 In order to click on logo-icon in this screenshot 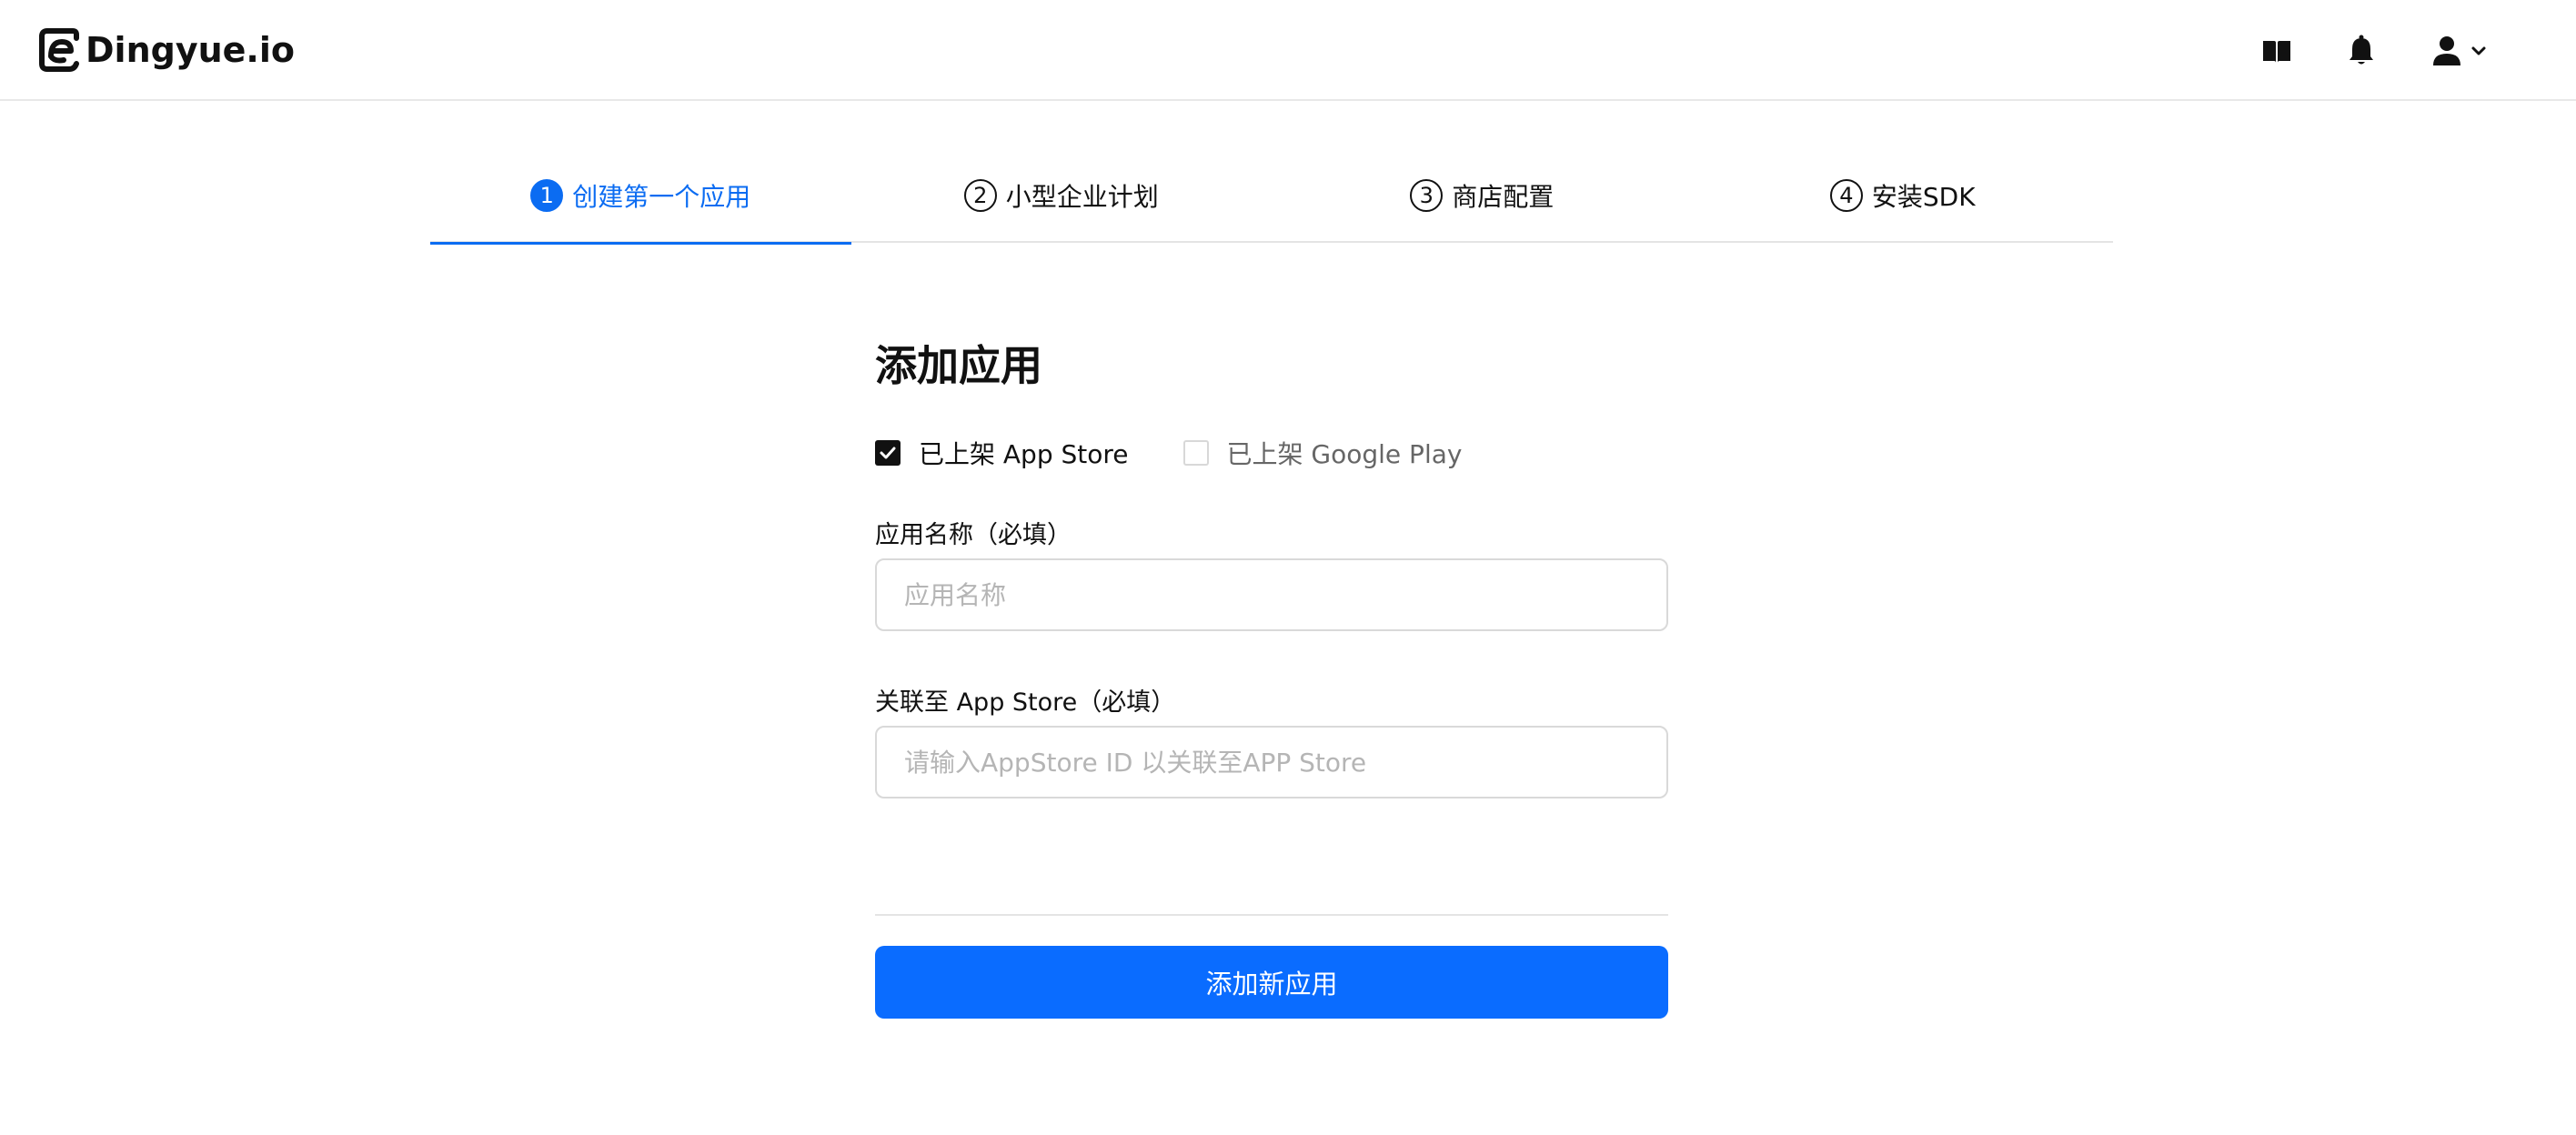, I will do `click(59, 50)`.